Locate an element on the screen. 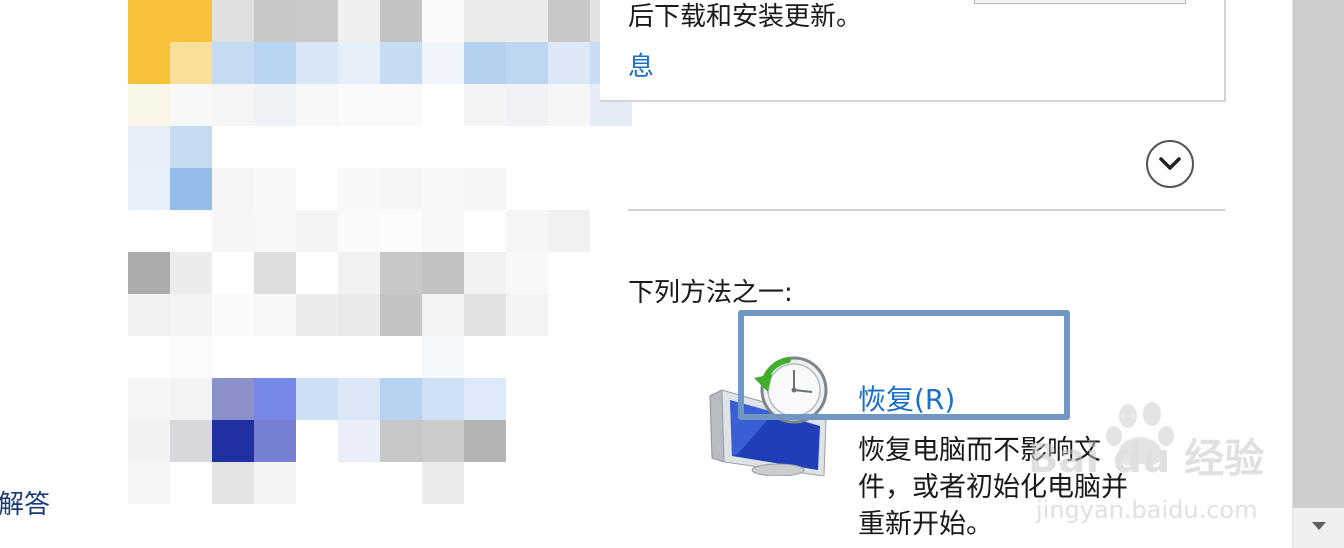 The height and width of the screenshot is (548, 1344). chevron-down-icon is located at coordinates (1170, 163).